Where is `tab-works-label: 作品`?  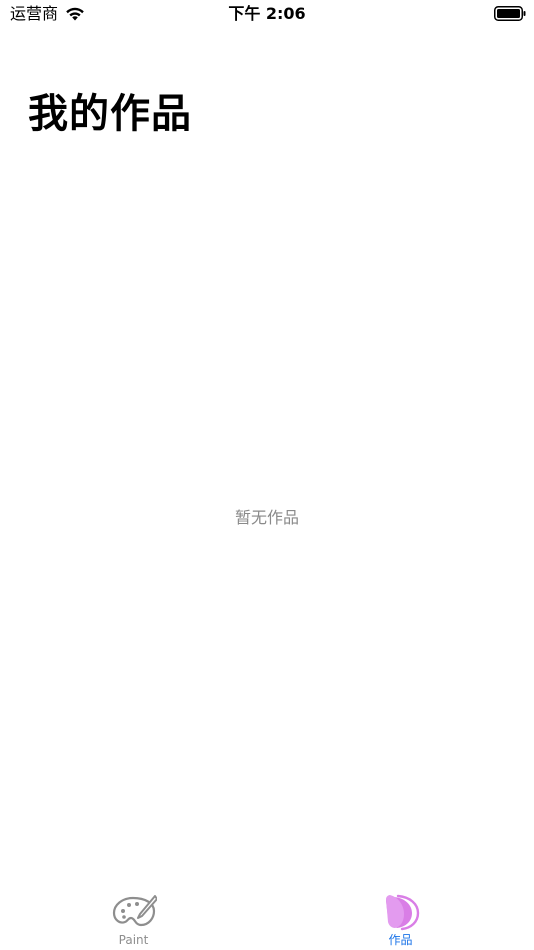 tab-works-label: 作品 is located at coordinates (400, 940).